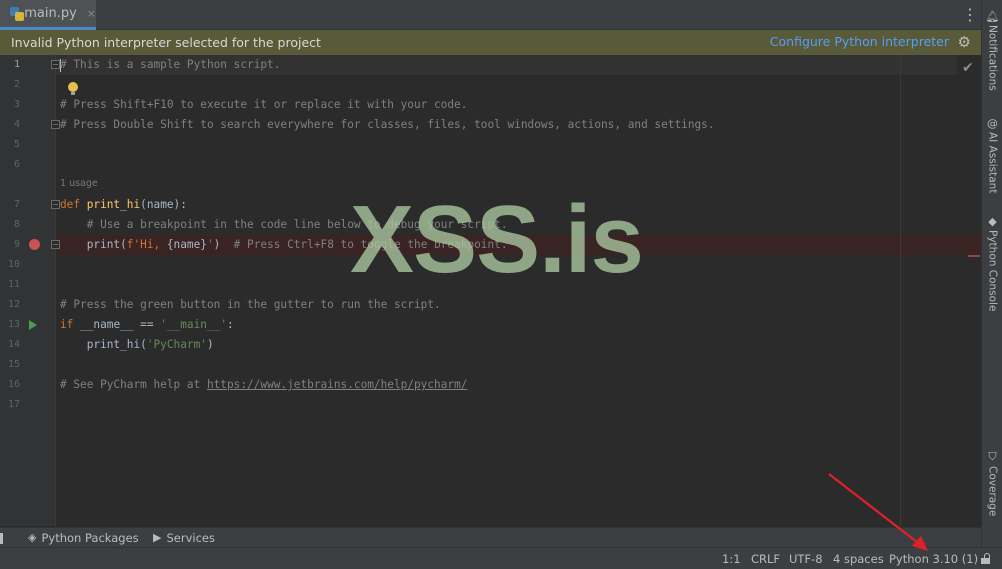 The height and width of the screenshot is (569, 1002). I want to click on line-number: 11, so click(13, 284).